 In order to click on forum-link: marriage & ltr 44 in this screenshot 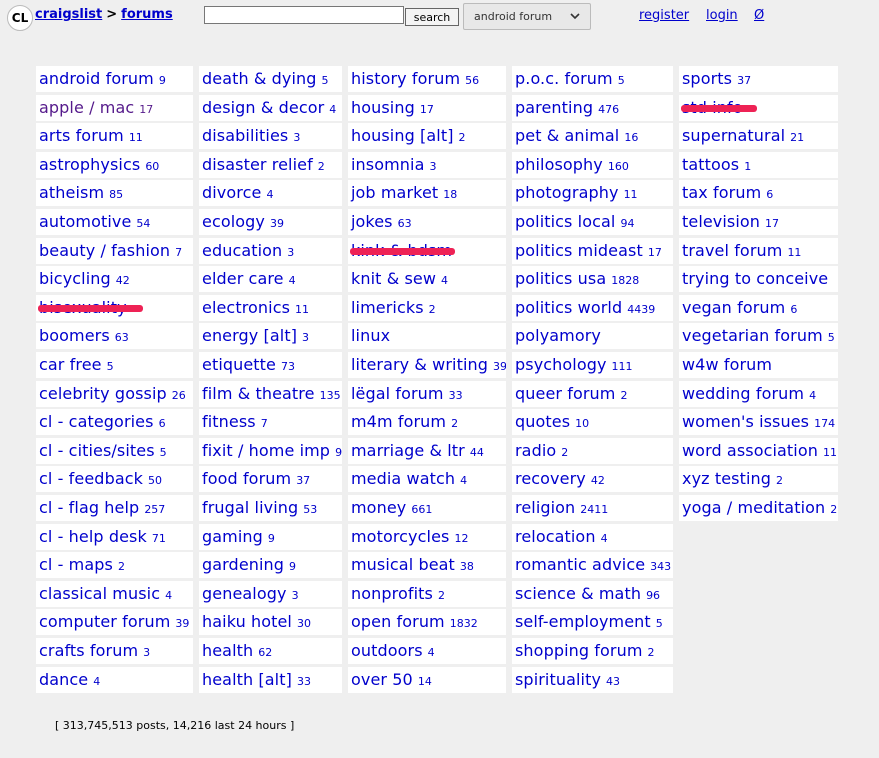, I will do `click(427, 450)`.